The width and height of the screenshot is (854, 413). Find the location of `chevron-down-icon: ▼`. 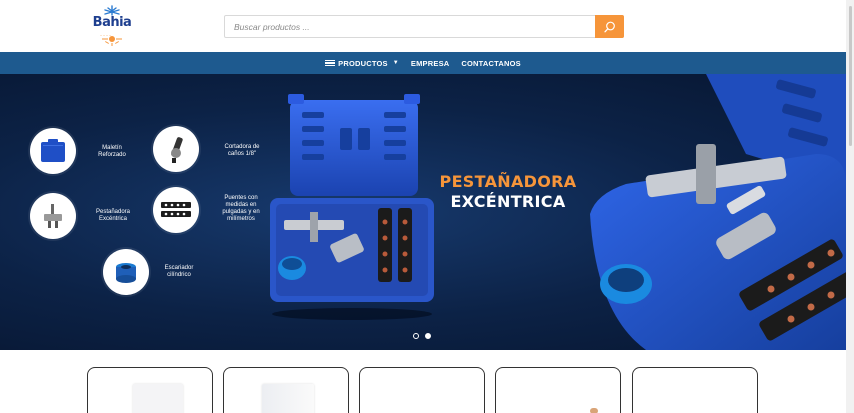

chevron-down-icon: ▼ is located at coordinates (395, 63).